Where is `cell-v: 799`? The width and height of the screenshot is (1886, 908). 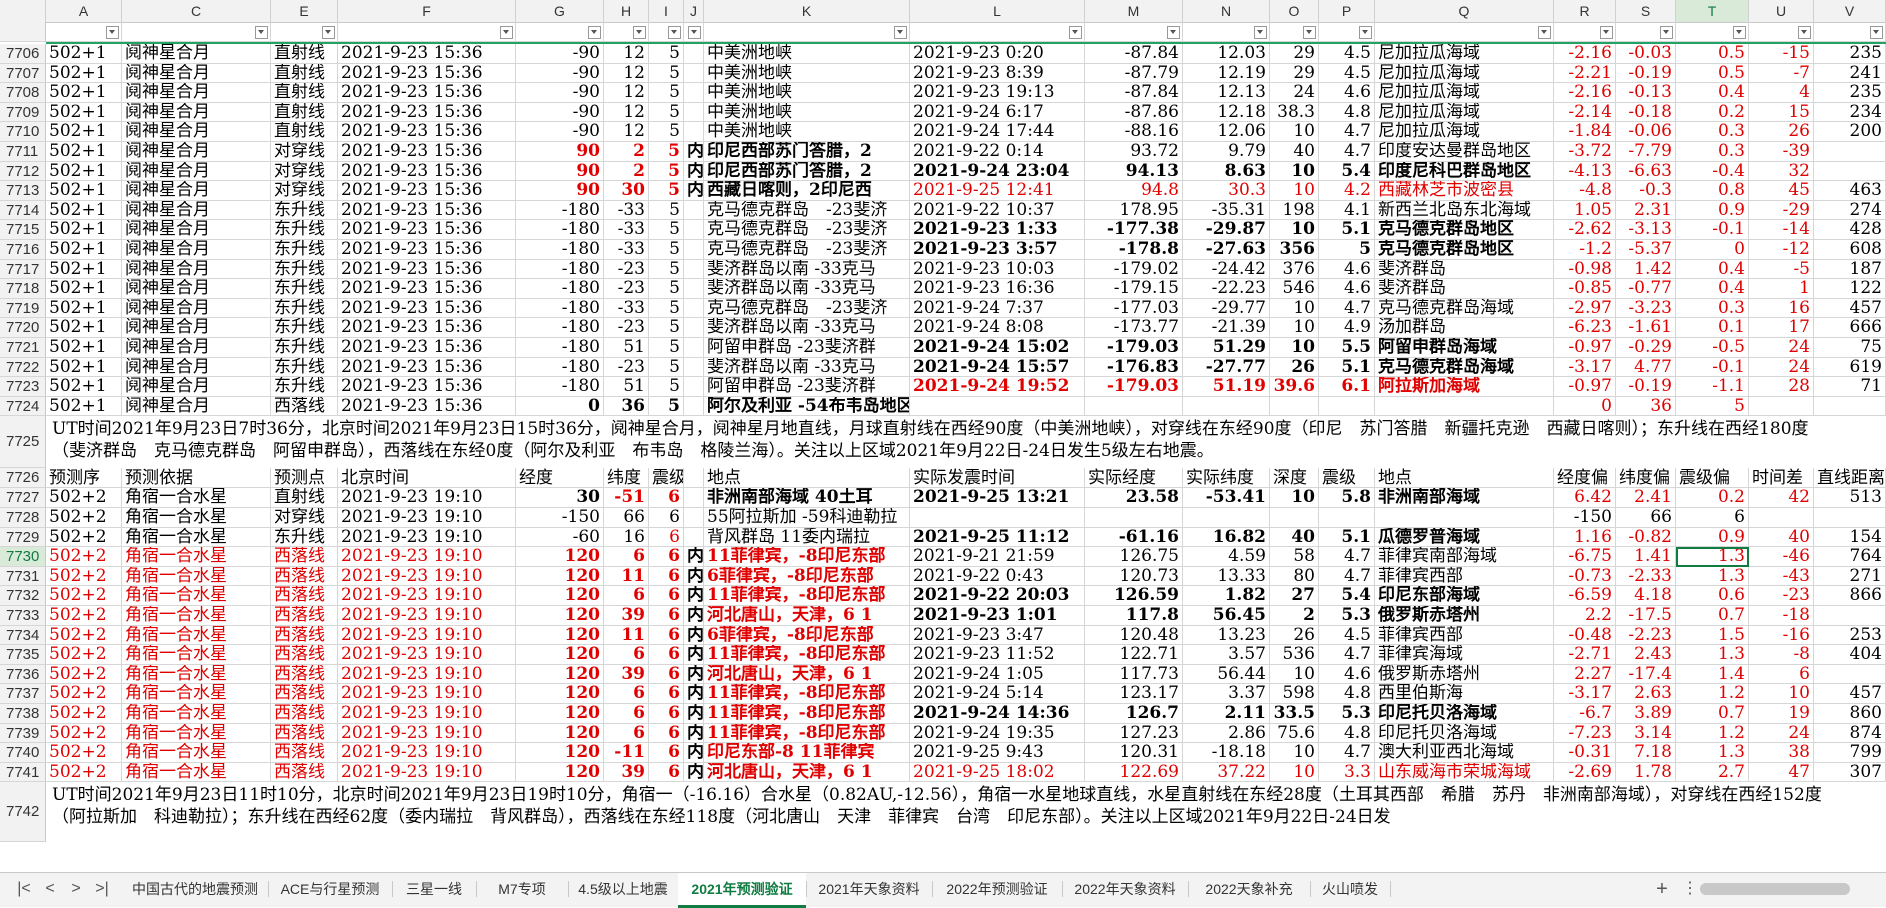
cell-v: 799 is located at coordinates (1850, 753).